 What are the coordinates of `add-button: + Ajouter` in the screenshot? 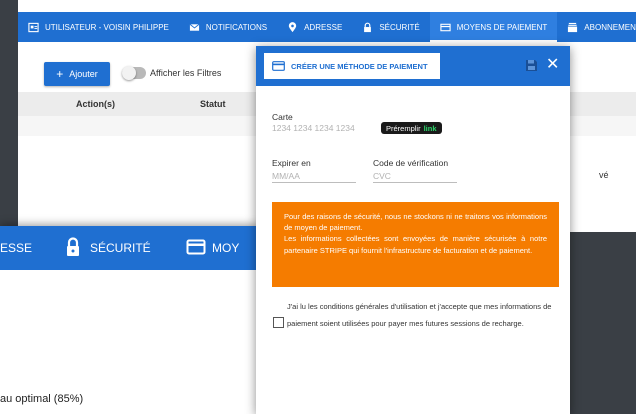 It's located at (77, 74).